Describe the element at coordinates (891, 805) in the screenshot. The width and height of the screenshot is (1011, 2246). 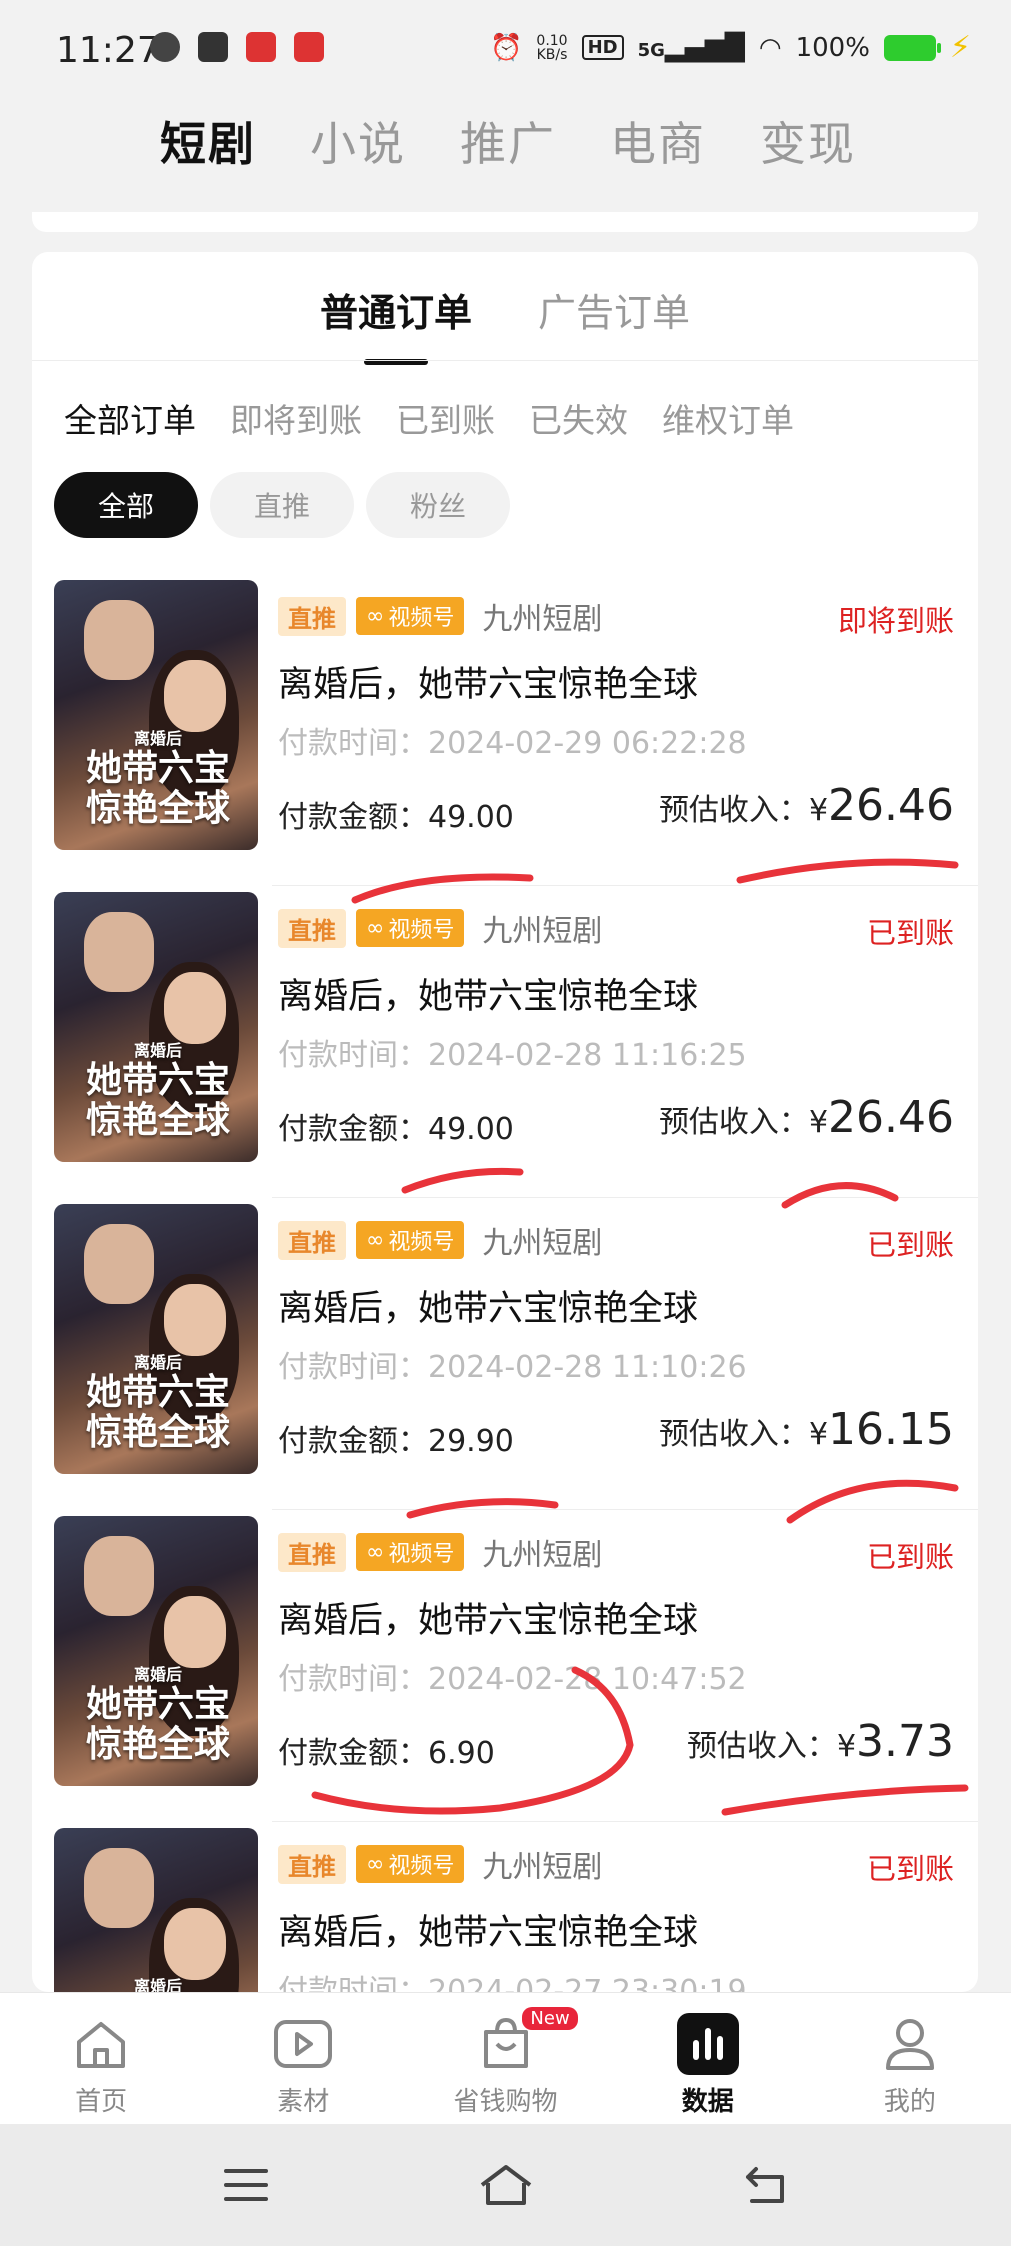
I see `income-value: 26.46` at that location.